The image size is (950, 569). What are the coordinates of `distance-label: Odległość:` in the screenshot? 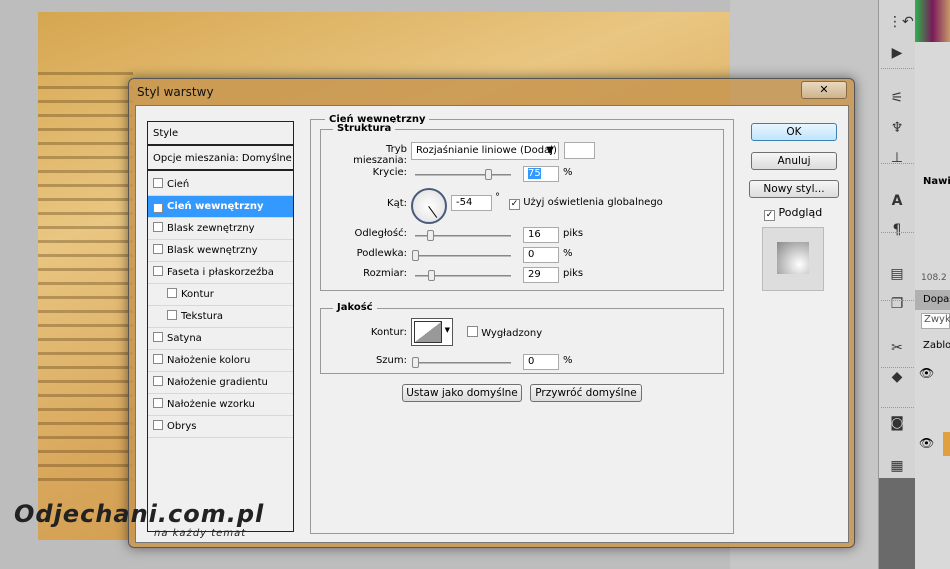 It's located at (380, 233).